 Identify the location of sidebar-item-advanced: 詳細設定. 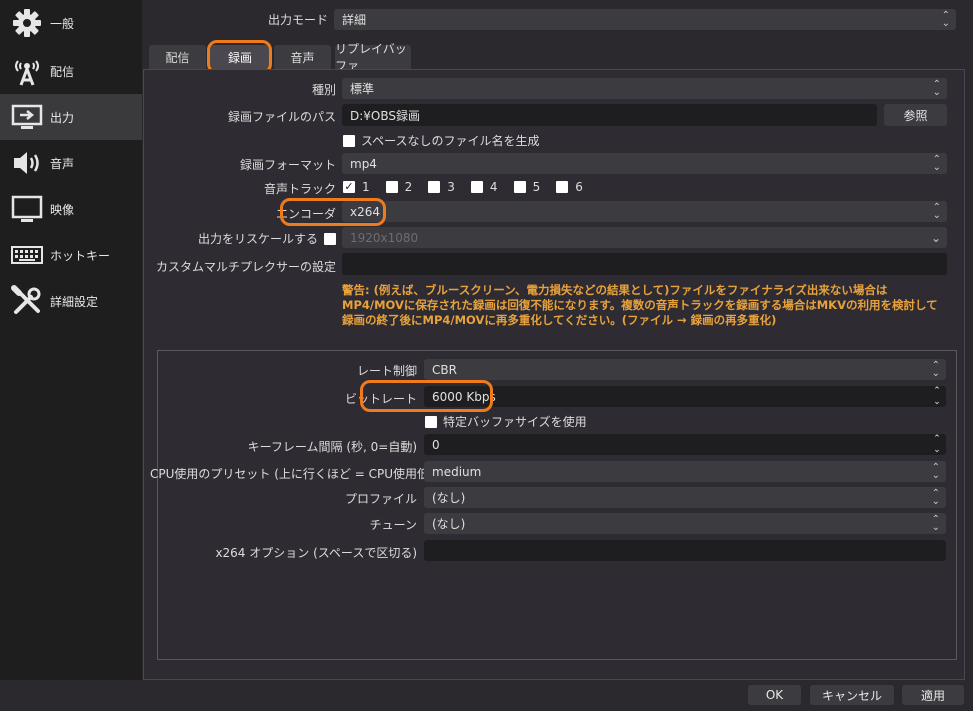
(71, 301).